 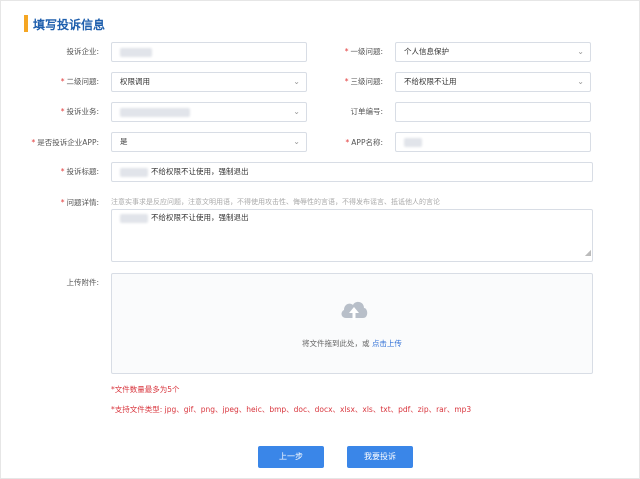 I want to click on order-label: 订单编号:, so click(x=366, y=111).